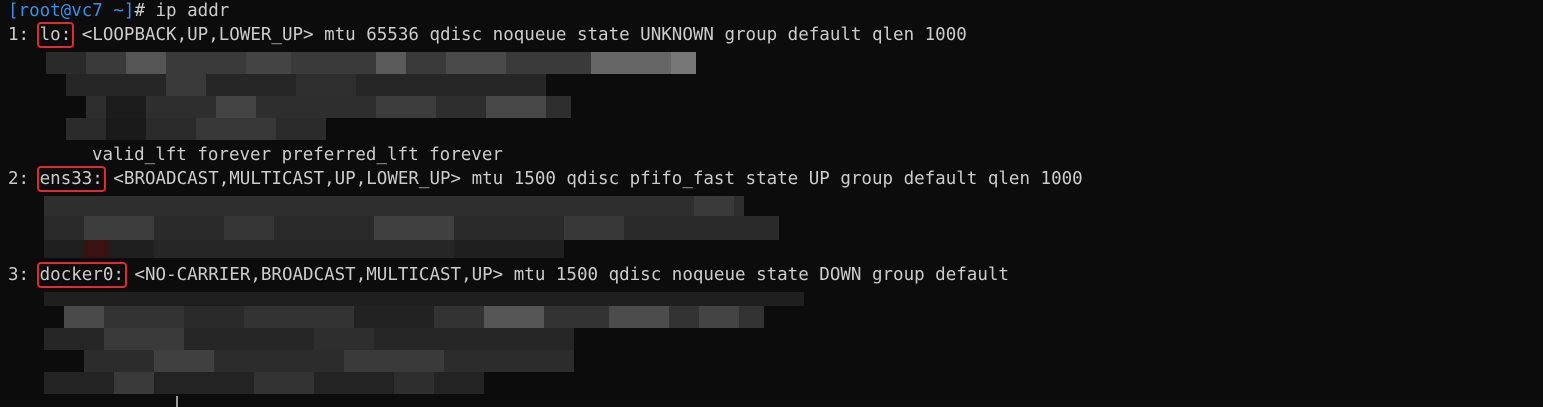 This screenshot has width=1543, height=407. What do you see at coordinates (19, 275) in the screenshot?
I see `interface-index: 3:` at bounding box center [19, 275].